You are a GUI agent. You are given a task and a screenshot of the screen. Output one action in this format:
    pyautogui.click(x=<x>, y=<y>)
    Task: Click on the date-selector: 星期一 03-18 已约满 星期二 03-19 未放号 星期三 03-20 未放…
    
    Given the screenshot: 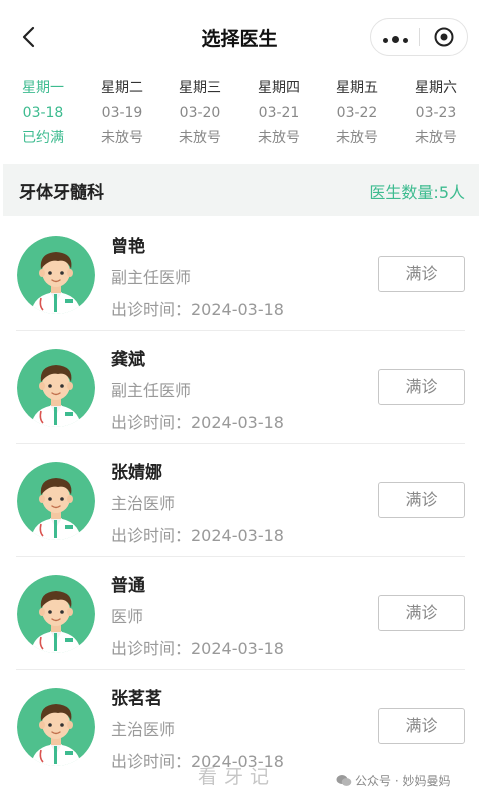 What is the action you would take?
    pyautogui.click(x=239, y=118)
    